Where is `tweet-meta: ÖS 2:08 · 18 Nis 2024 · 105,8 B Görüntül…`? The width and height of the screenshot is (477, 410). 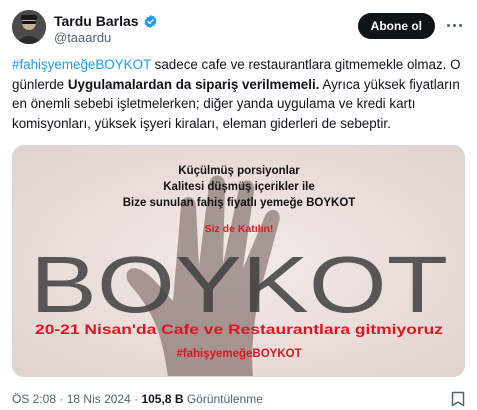
tweet-meta: ÖS 2:08 · 18 Nis 2024 · 105,8 B Görüntül… is located at coordinates (137, 399).